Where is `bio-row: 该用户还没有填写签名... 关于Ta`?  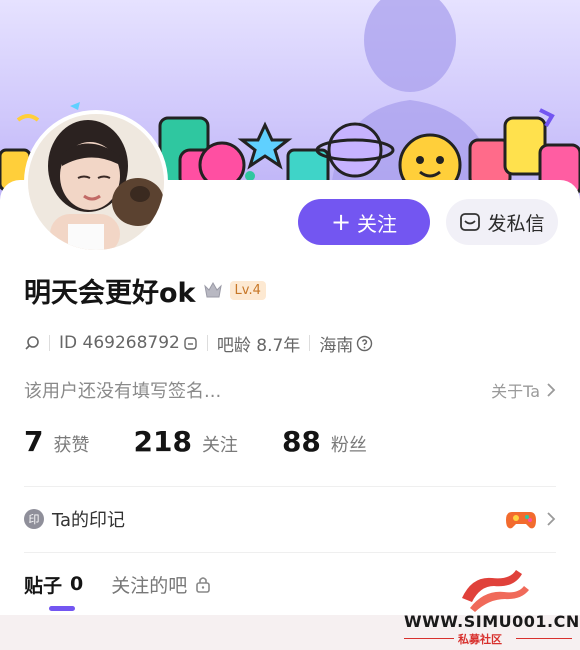
bio-row: 该用户还没有填写签名... 关于Ta is located at coordinates (290, 390).